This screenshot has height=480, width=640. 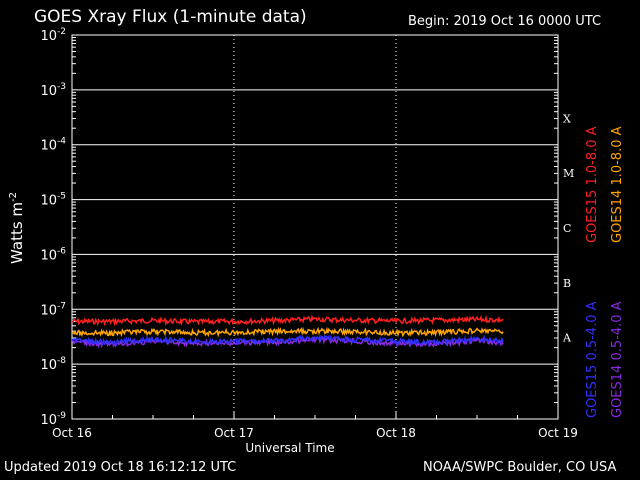 I want to click on y-tick-label-2: 10-4, so click(x=53, y=145).